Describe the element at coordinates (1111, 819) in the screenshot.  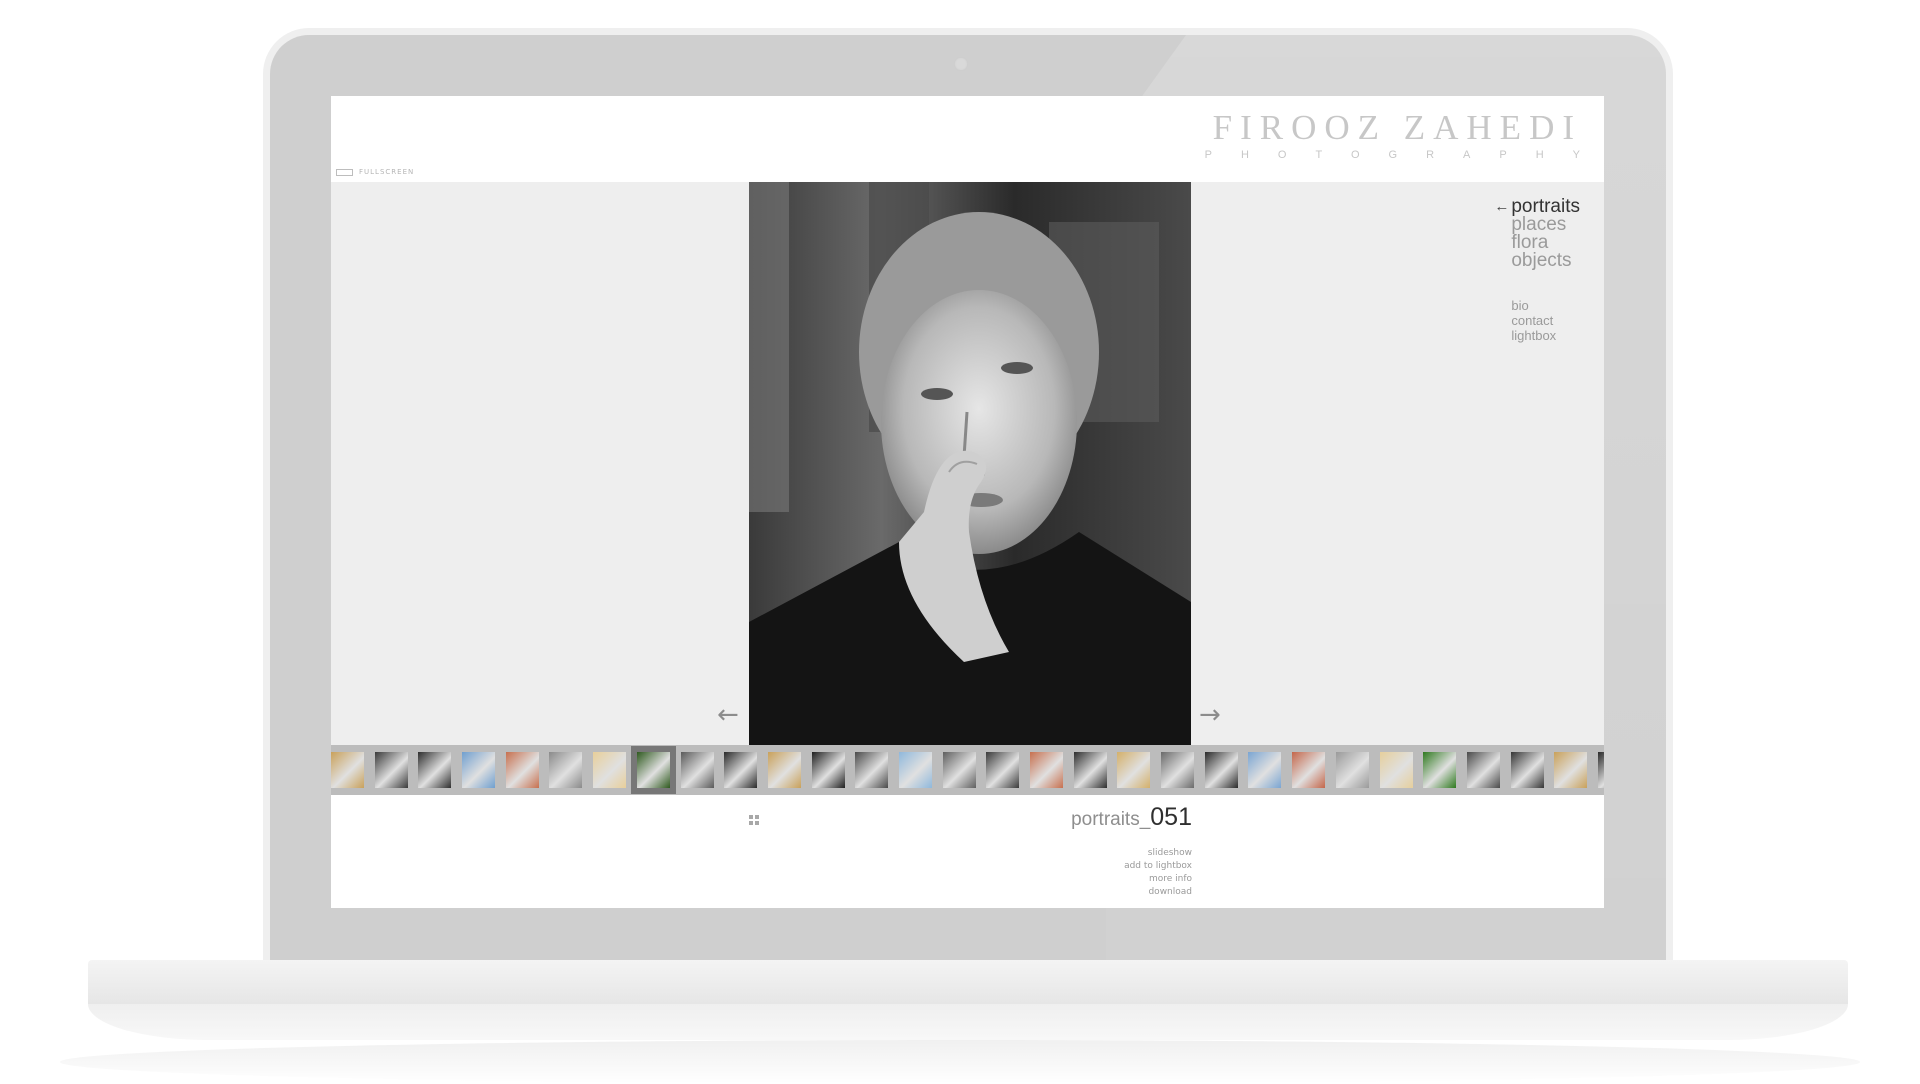
I see `caption-category: portraits_` at that location.